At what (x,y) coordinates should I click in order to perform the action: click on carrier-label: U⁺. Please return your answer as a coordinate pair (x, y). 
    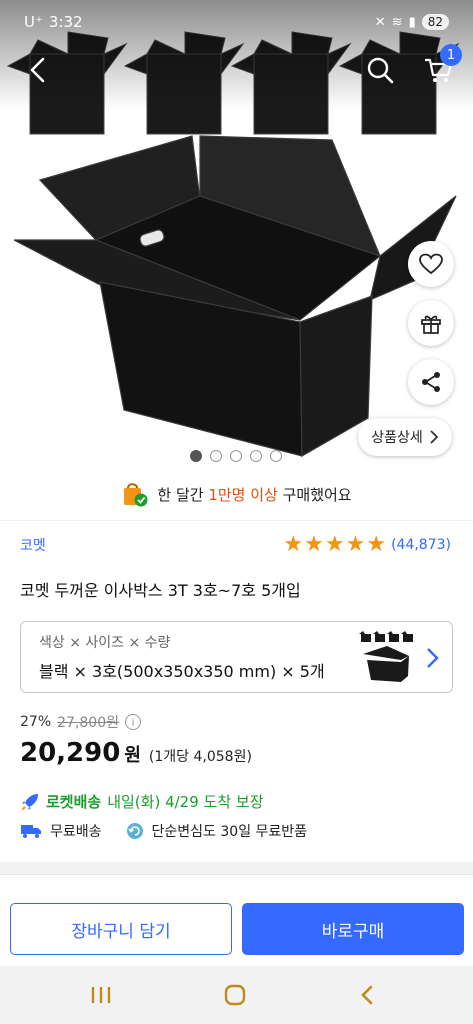
    Looking at the image, I should click on (33, 22).